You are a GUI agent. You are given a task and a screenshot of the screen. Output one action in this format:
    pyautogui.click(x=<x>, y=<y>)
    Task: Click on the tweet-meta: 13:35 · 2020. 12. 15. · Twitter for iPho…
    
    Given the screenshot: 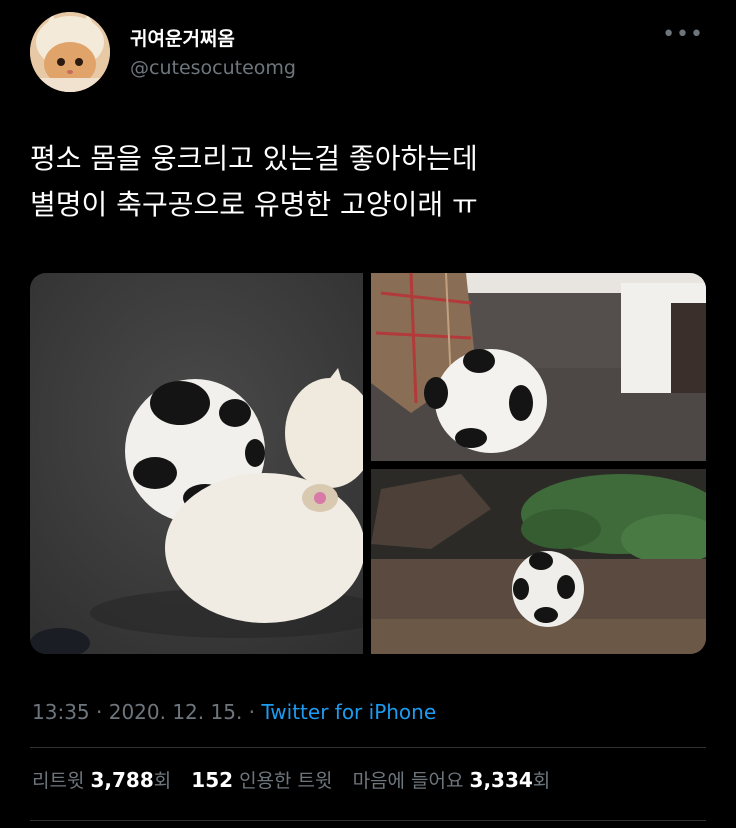 What is the action you would take?
    pyautogui.click(x=234, y=712)
    